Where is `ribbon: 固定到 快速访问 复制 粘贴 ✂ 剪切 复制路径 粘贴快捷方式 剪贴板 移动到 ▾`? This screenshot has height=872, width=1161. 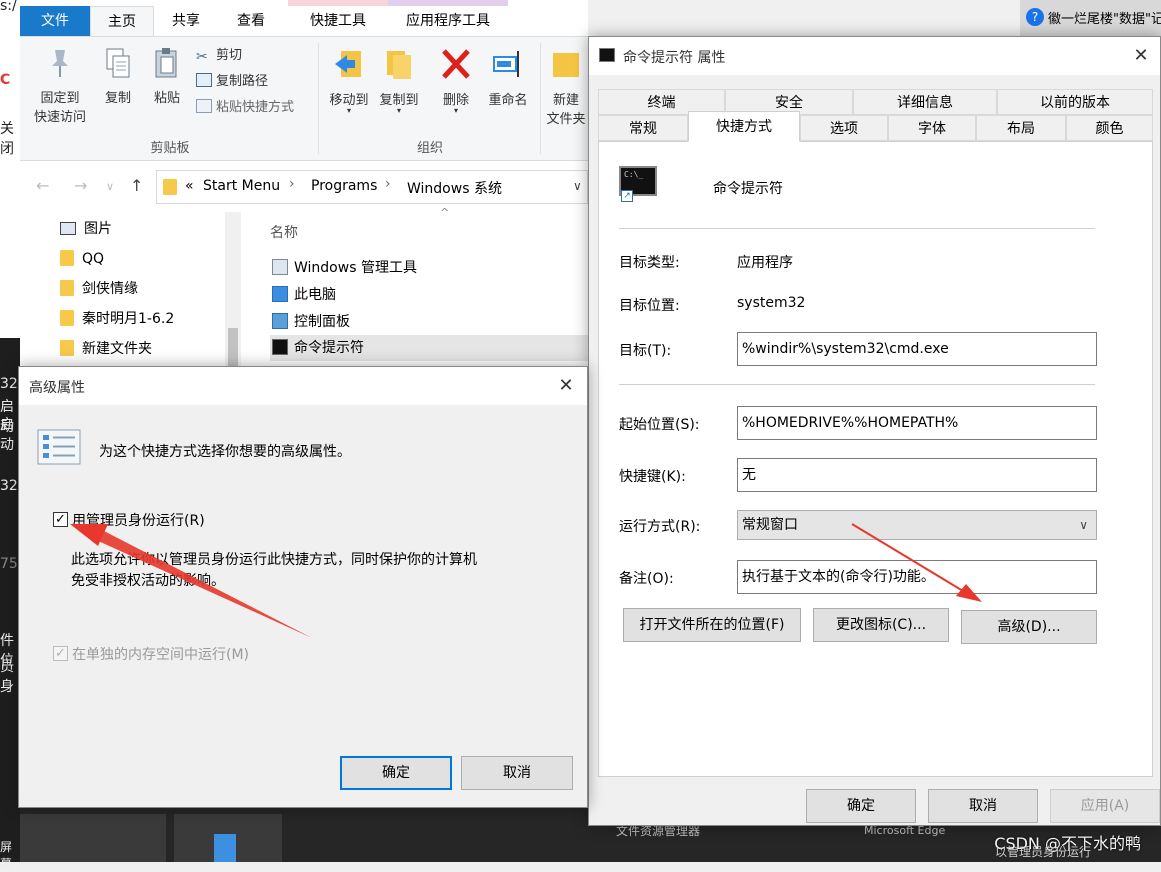 ribbon: 固定到 快速访问 复制 粘贴 ✂ 剪切 复制路径 粘贴快捷方式 剪贴板 移动到 ▾ is located at coordinates (304, 98).